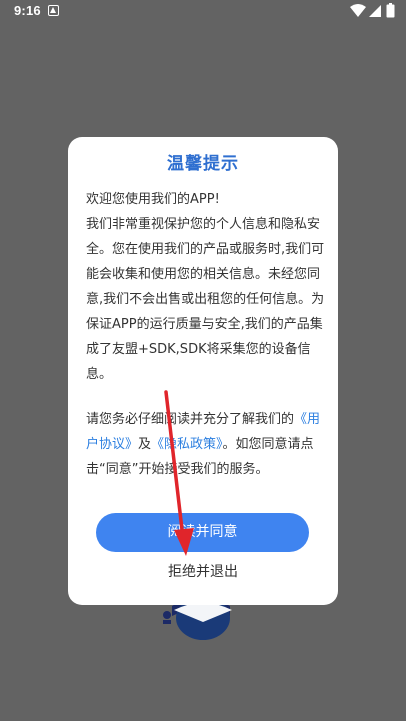 The width and height of the screenshot is (406, 721). What do you see at coordinates (153, 199) in the screenshot?
I see `welcome-text: 欢迎您使用我们的APP!` at bounding box center [153, 199].